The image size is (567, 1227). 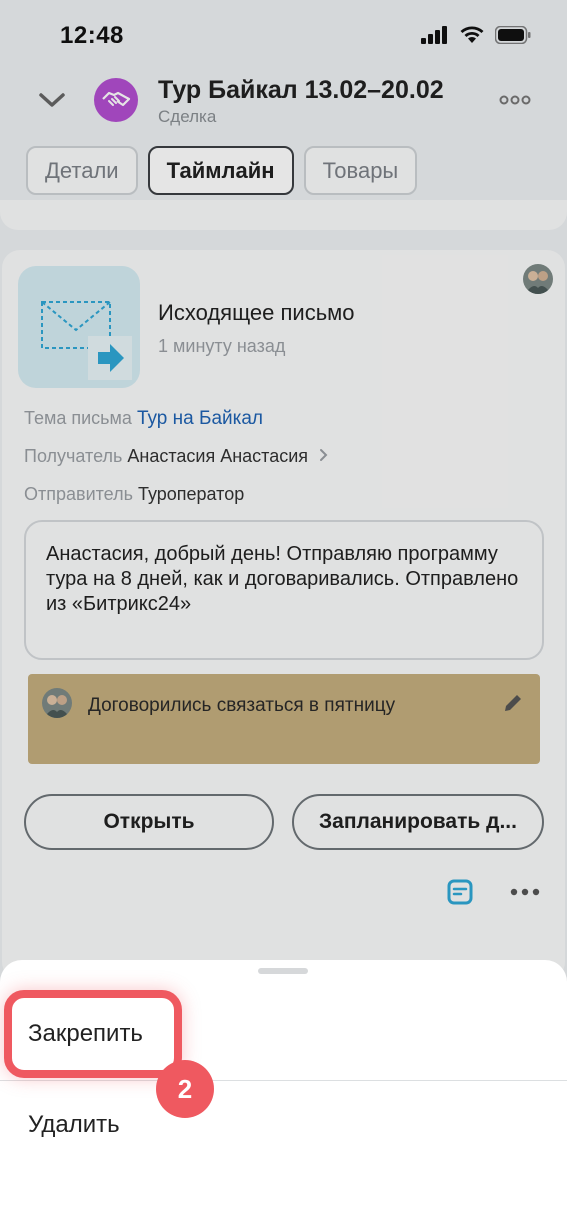 I want to click on step-badge: 2, so click(x=185, y=1089).